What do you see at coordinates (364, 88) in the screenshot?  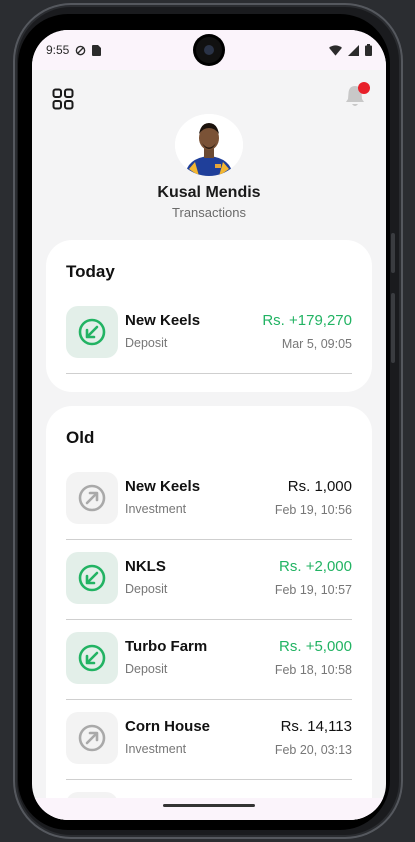 I see `notification-badge` at bounding box center [364, 88].